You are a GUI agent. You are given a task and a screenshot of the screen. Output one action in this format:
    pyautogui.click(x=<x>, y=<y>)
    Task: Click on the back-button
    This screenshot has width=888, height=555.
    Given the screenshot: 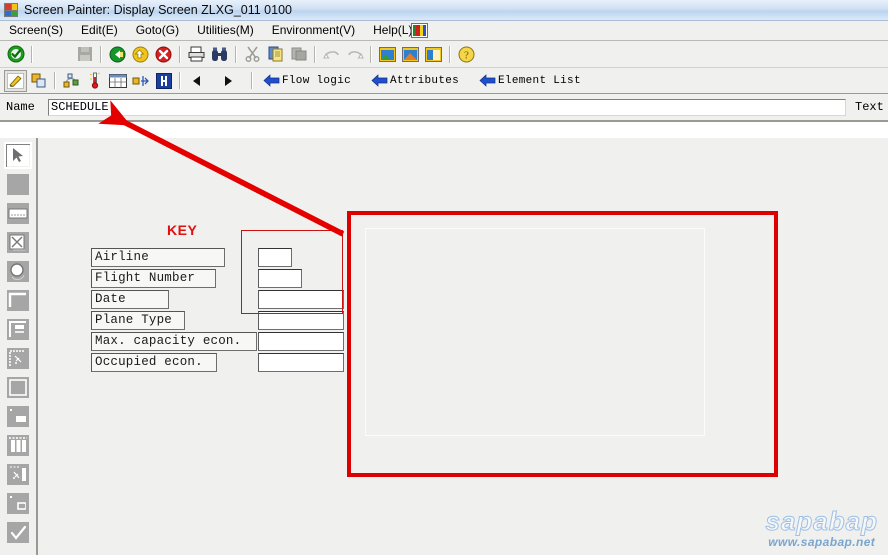 What is the action you would take?
    pyautogui.click(x=117, y=54)
    